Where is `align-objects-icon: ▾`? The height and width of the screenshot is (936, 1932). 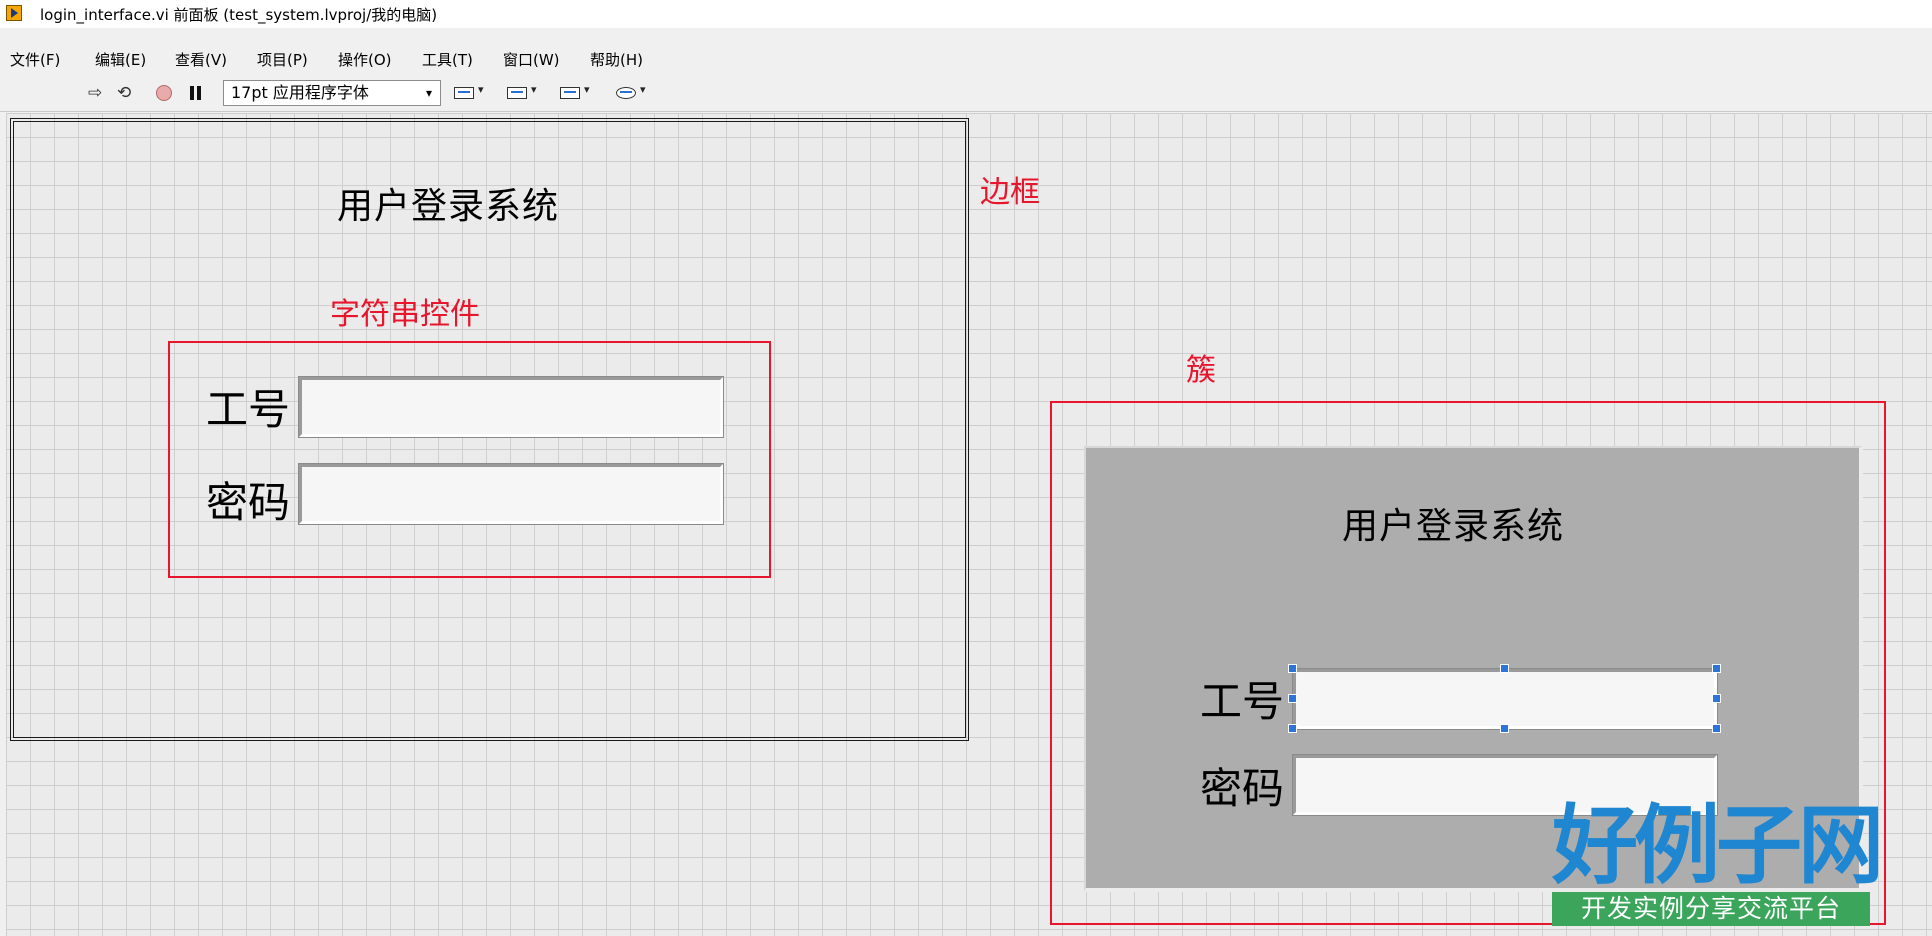 align-objects-icon: ▾ is located at coordinates (472, 92).